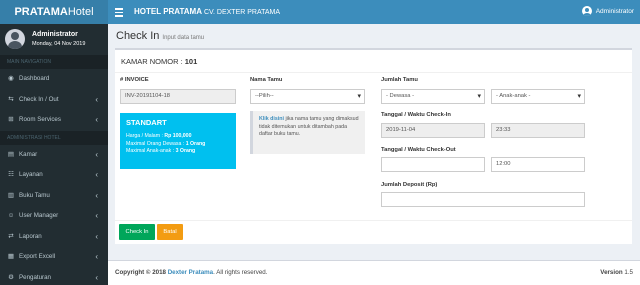 The height and width of the screenshot is (285, 640). I want to click on sidebar-item-label: Pengaturan, so click(35, 277).